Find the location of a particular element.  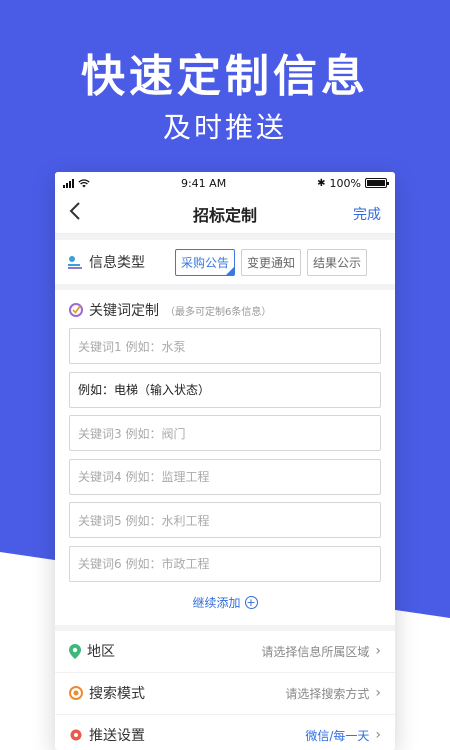

add-more-label: 继续添加 is located at coordinates (216, 602).